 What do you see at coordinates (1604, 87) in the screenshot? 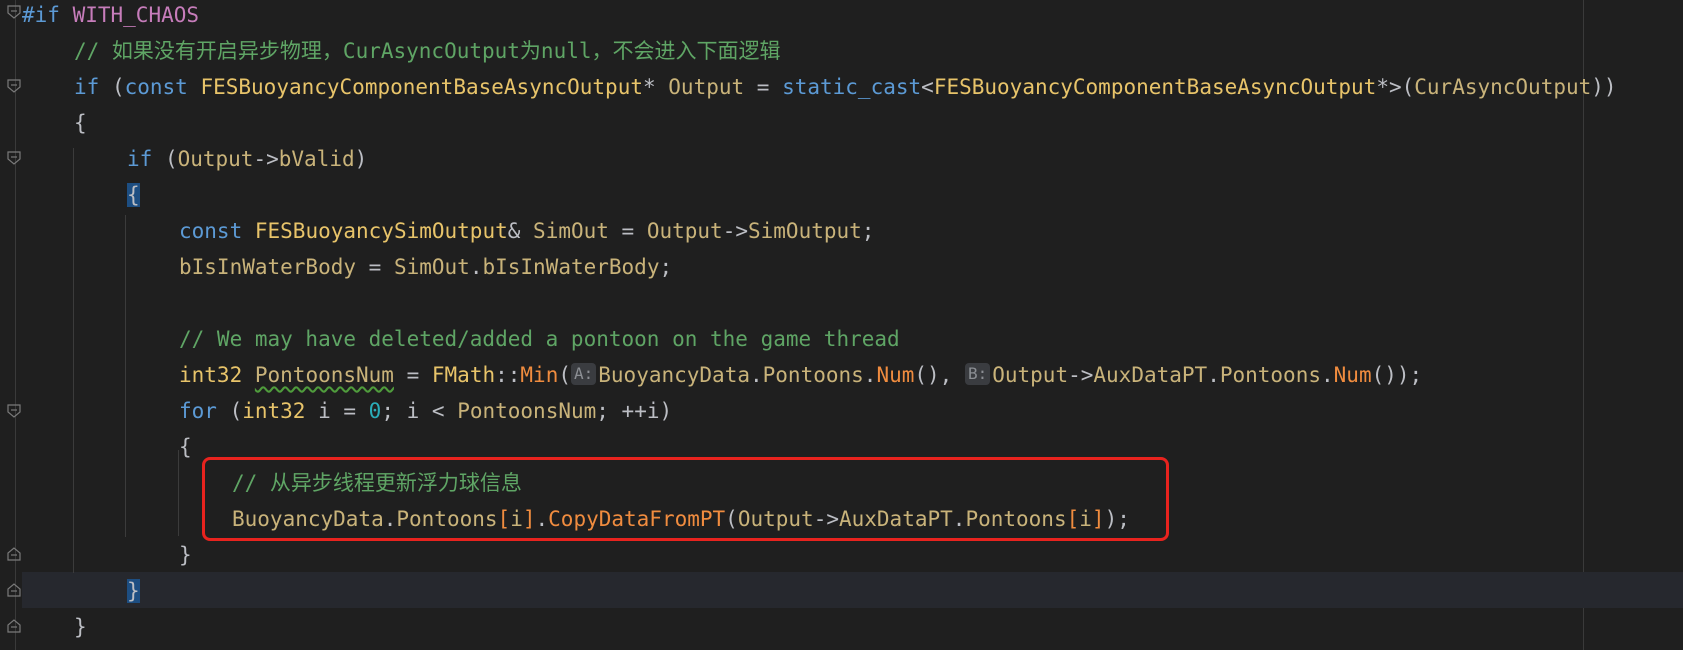
I see `punctuation: ))` at bounding box center [1604, 87].